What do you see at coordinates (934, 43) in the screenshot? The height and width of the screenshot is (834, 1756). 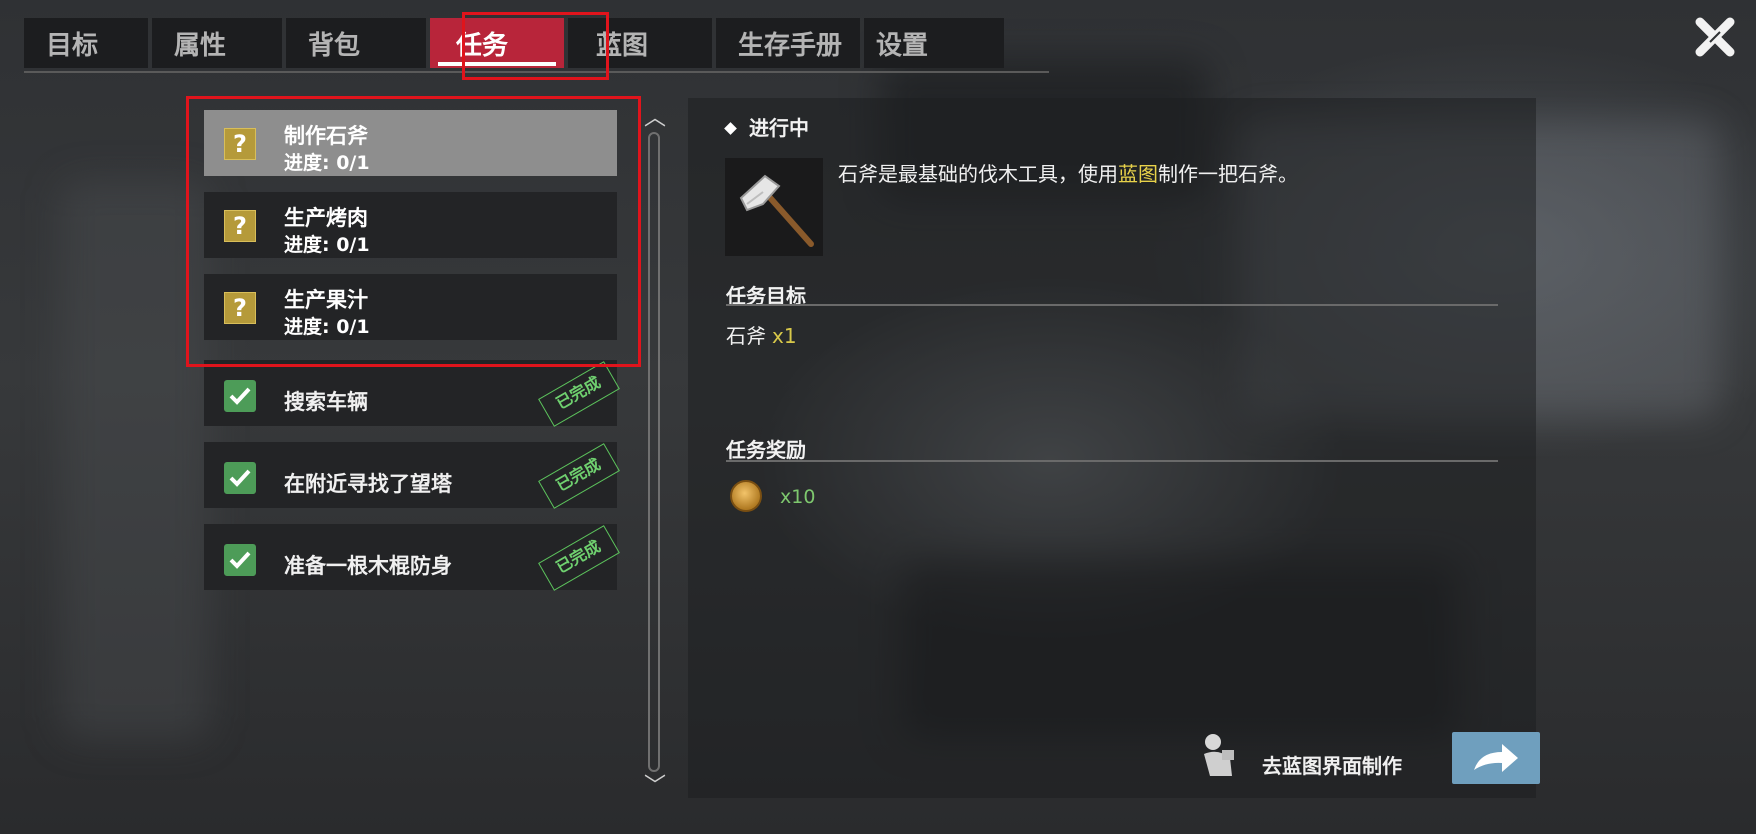 I see `tab-settings: 设置` at bounding box center [934, 43].